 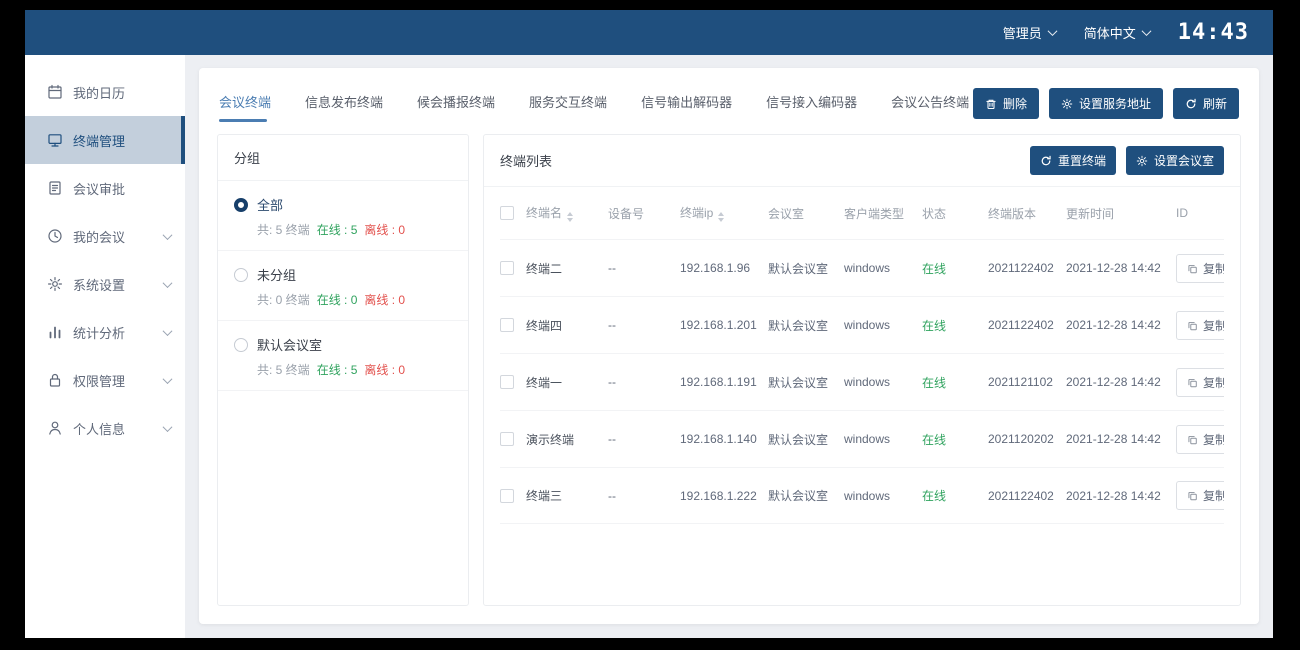 What do you see at coordinates (105, 428) in the screenshot?
I see `sidebar-item: 个人信息` at bounding box center [105, 428].